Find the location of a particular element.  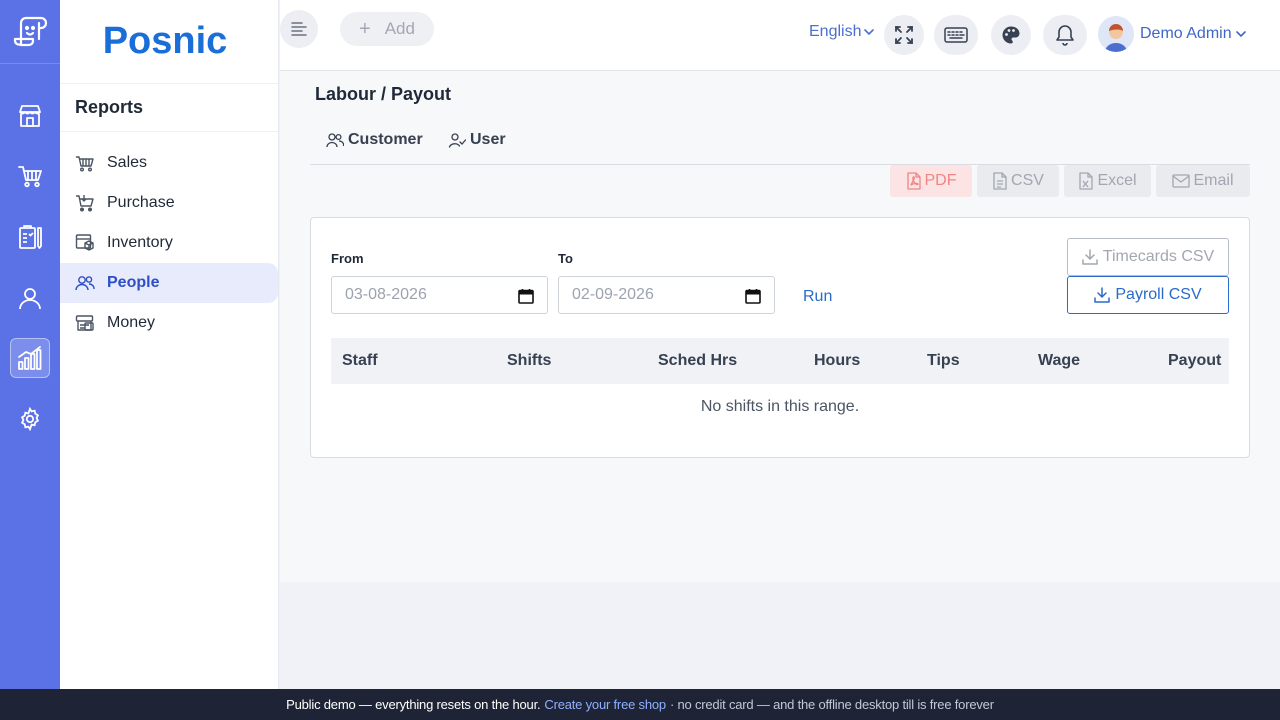

export-excel-button: Excel is located at coordinates (1107, 181).